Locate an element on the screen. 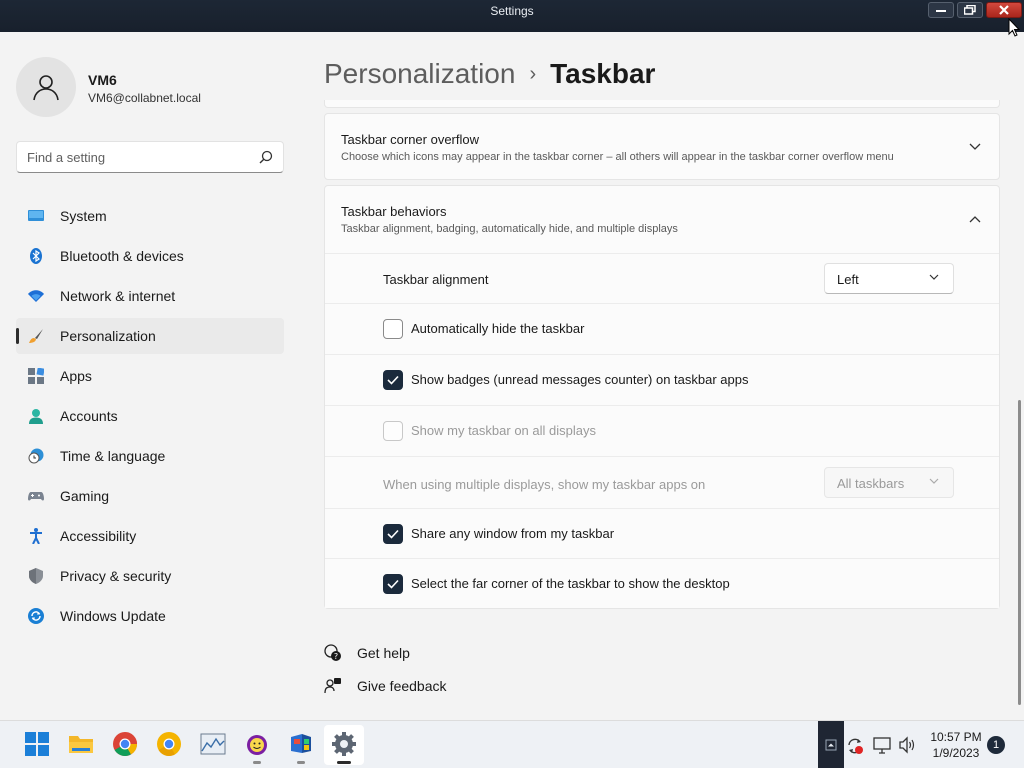  bluetooth-icon is located at coordinates (36, 256).